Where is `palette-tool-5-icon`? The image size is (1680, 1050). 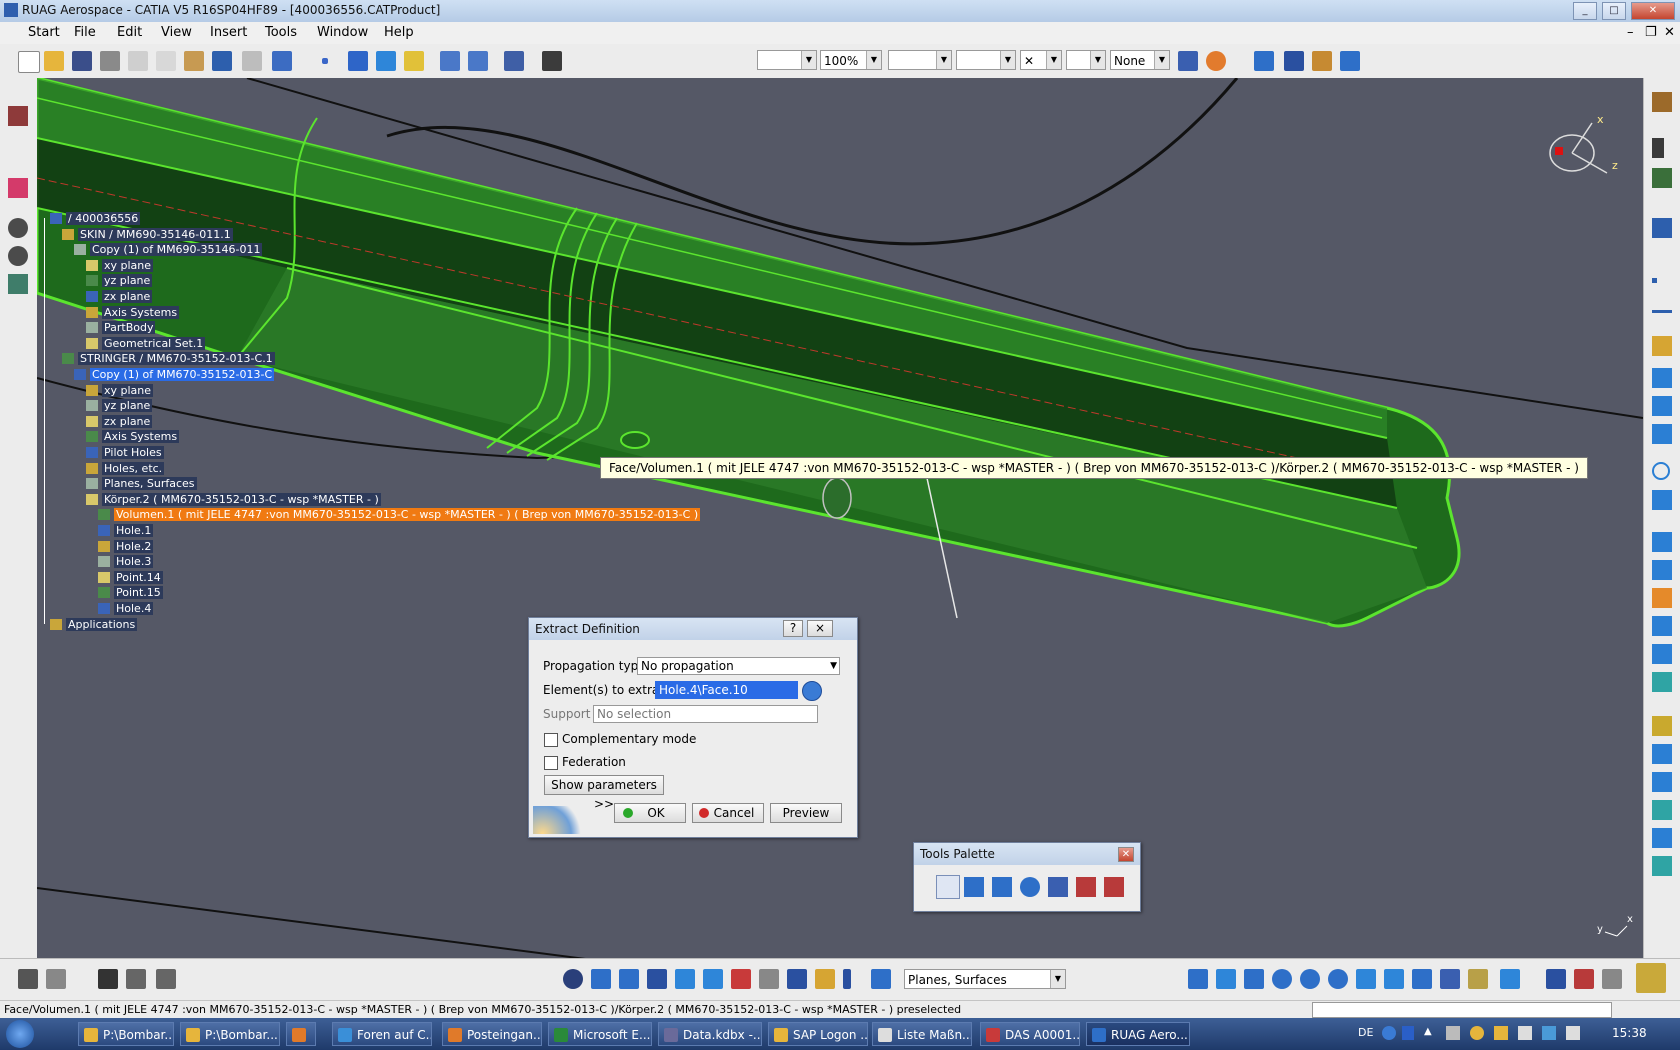
palette-tool-5-icon is located at coordinates (1086, 887).